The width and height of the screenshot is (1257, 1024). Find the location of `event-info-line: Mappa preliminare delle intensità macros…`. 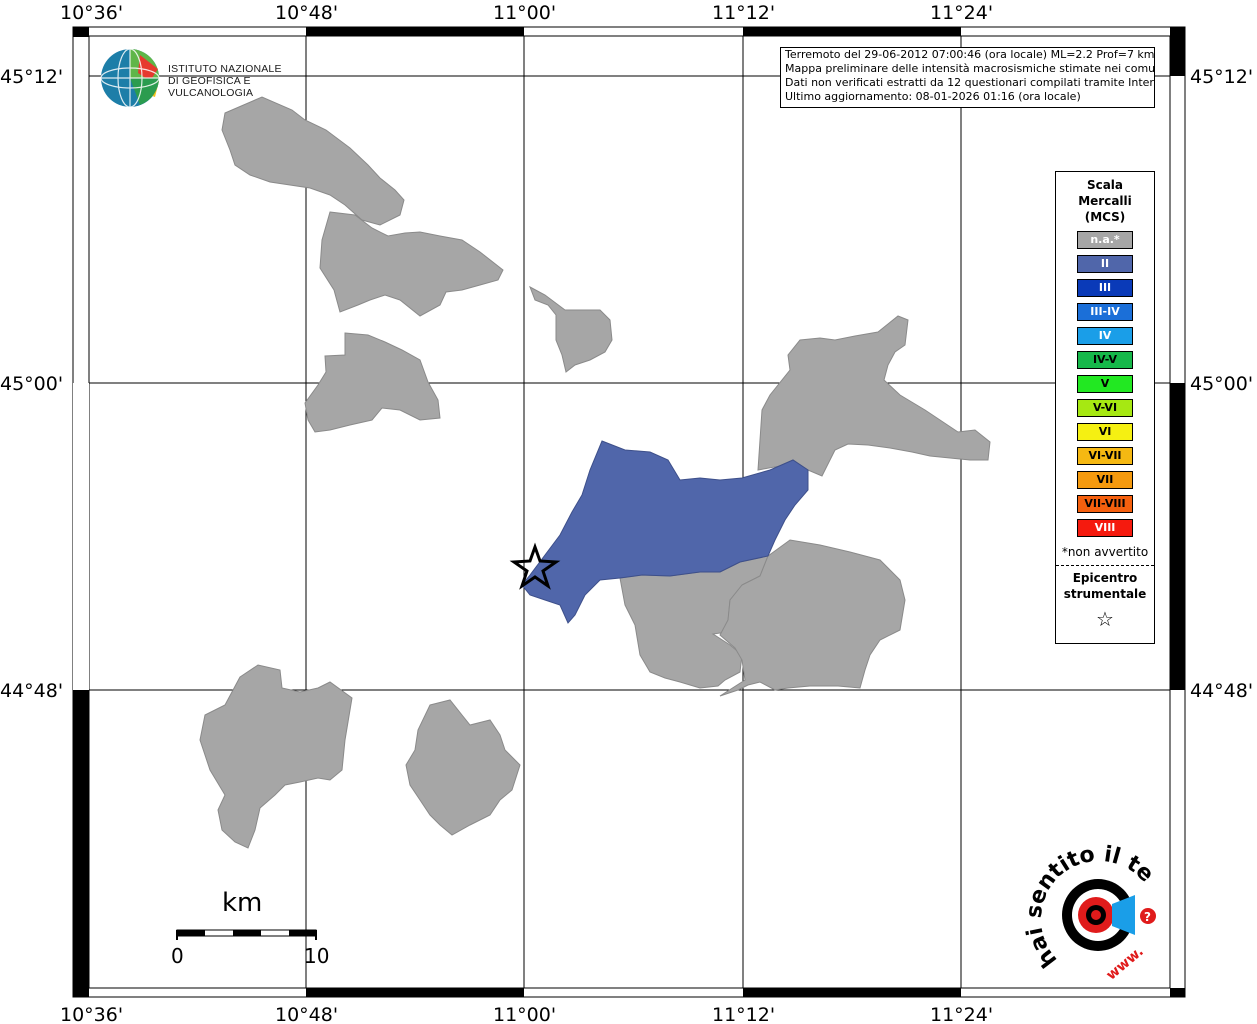

event-info-line: Mappa preliminare delle intensità macros… is located at coordinates (970, 68).